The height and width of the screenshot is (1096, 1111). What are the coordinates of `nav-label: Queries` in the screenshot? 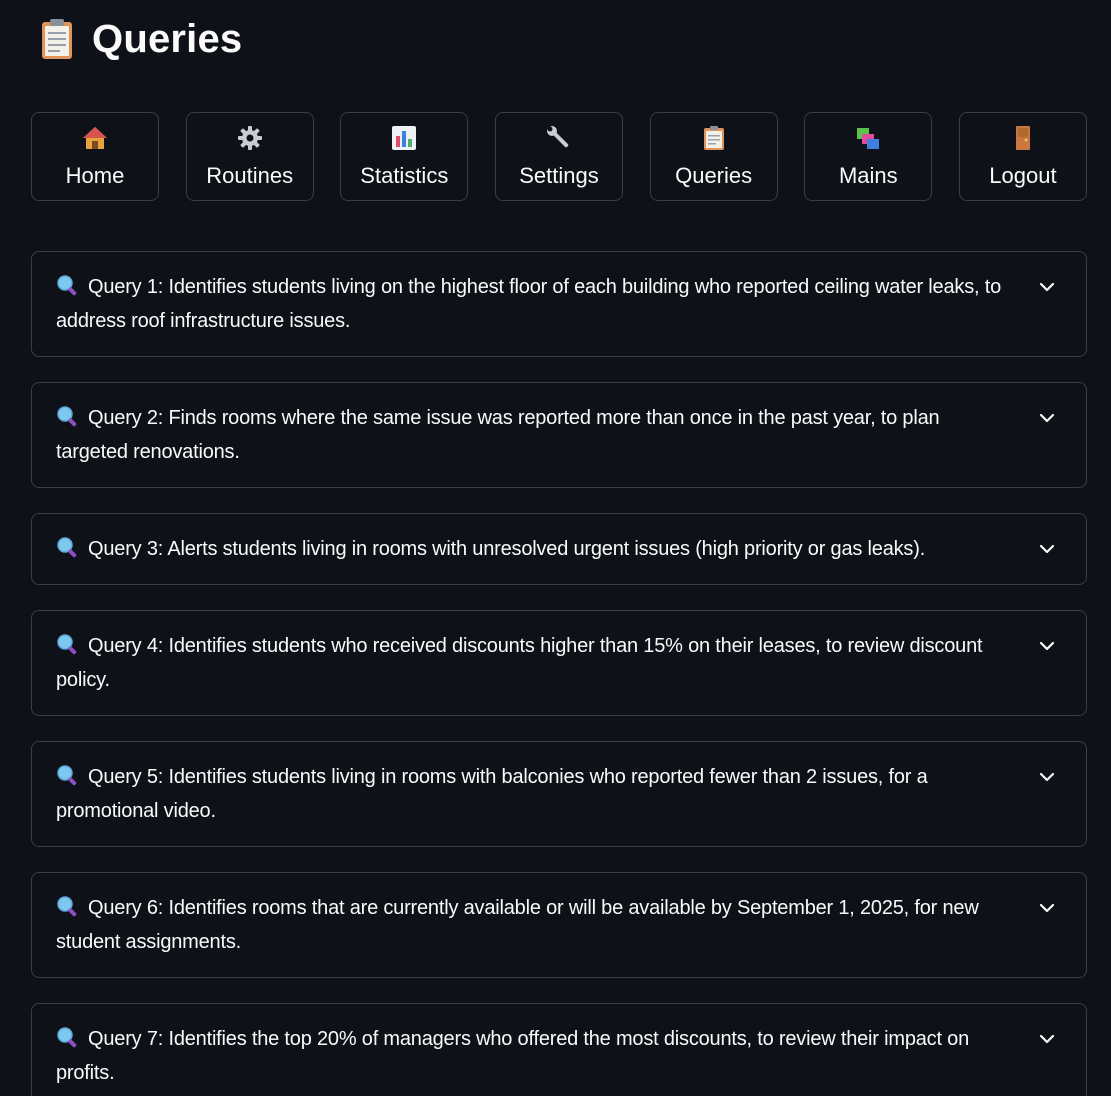 It's located at (714, 175).